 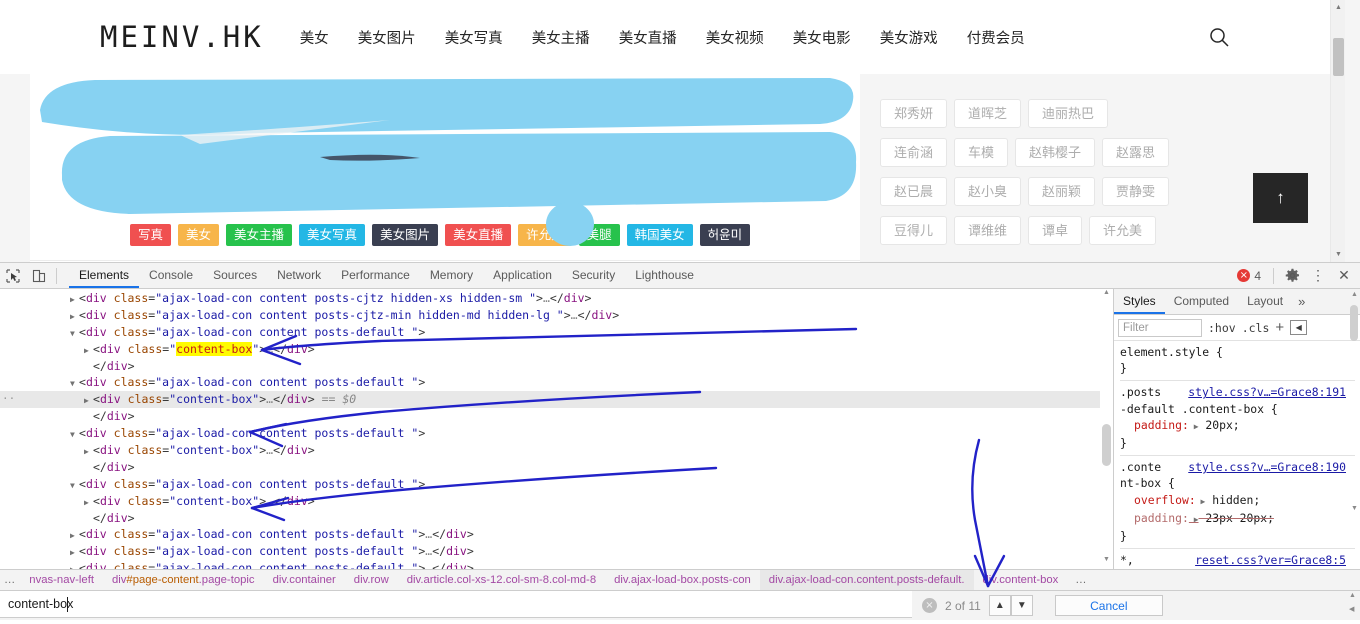 I want to click on article-tag: 美腿, so click(x=599, y=235).